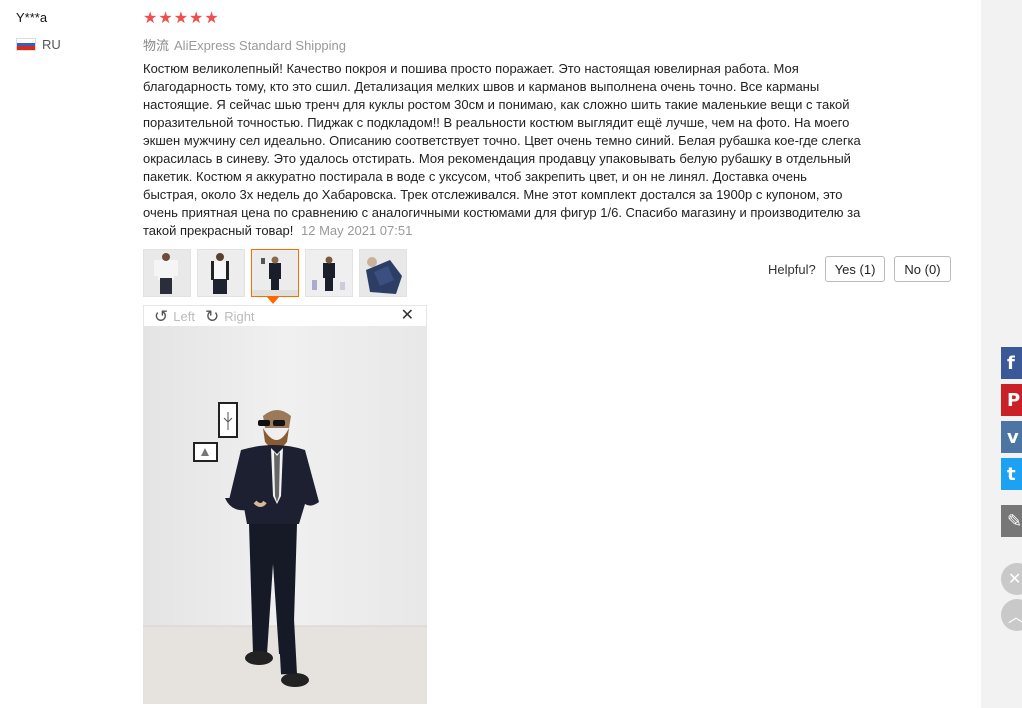 The height and width of the screenshot is (708, 1022). Describe the element at coordinates (285, 315) in the screenshot. I see `photo-viewer-toolbar: ↺ Left ↻ Right ✕` at that location.